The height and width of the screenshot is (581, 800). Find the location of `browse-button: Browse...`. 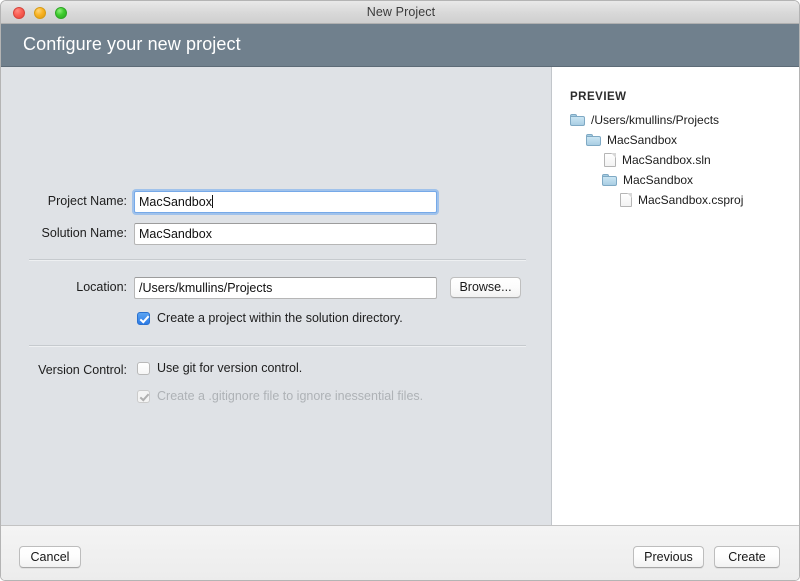

browse-button: Browse... is located at coordinates (485, 287).